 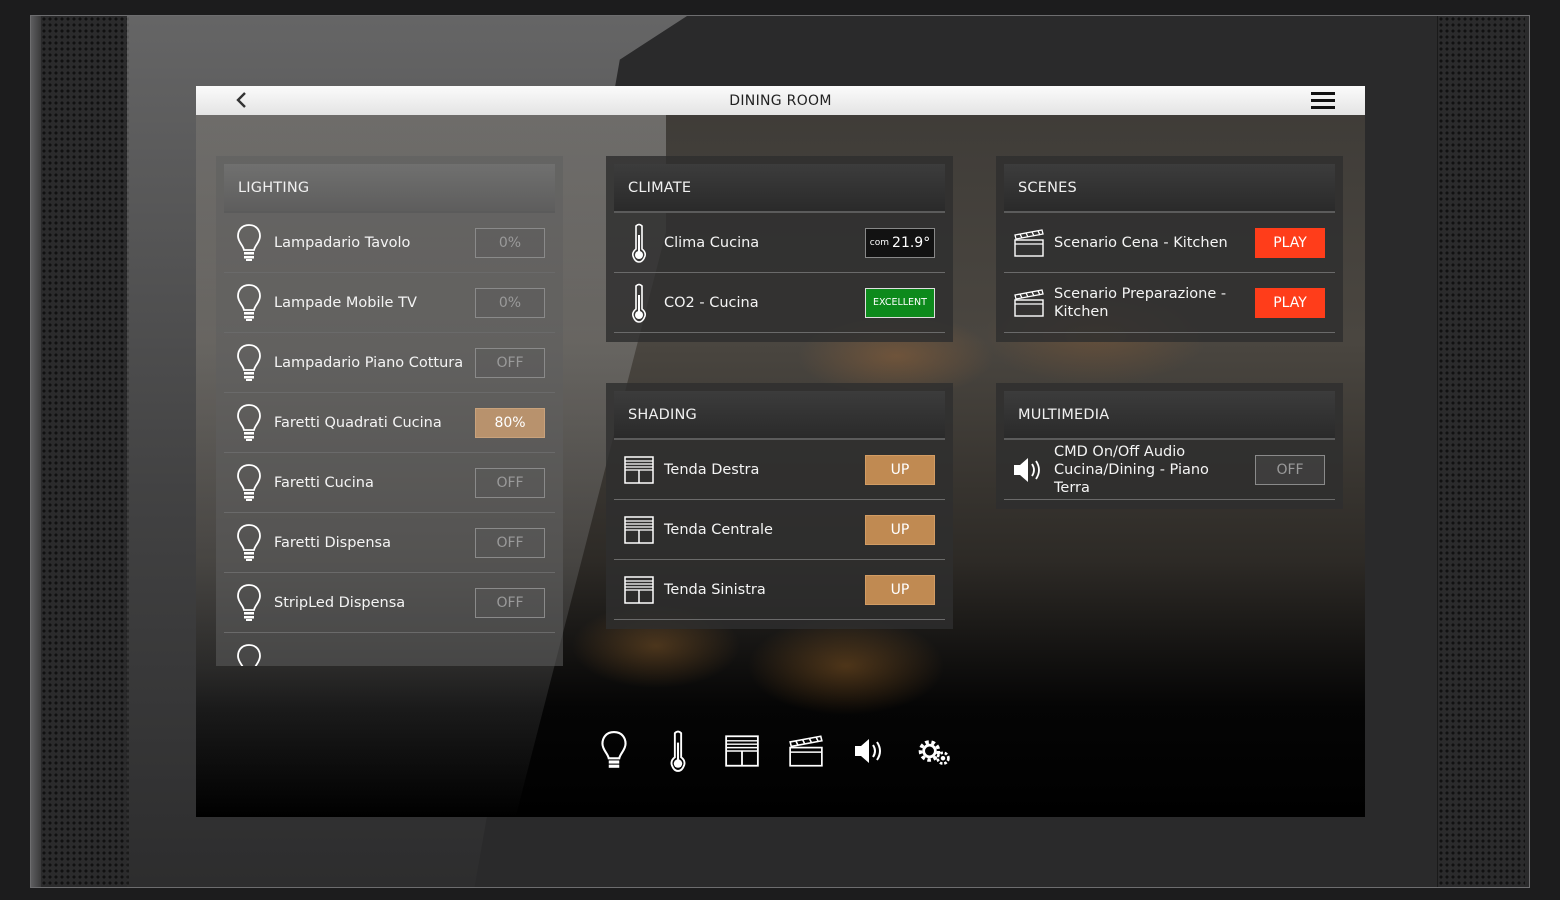 I want to click on climate-row: CO2 - Cucina EXCELLENT, so click(x=779, y=303).